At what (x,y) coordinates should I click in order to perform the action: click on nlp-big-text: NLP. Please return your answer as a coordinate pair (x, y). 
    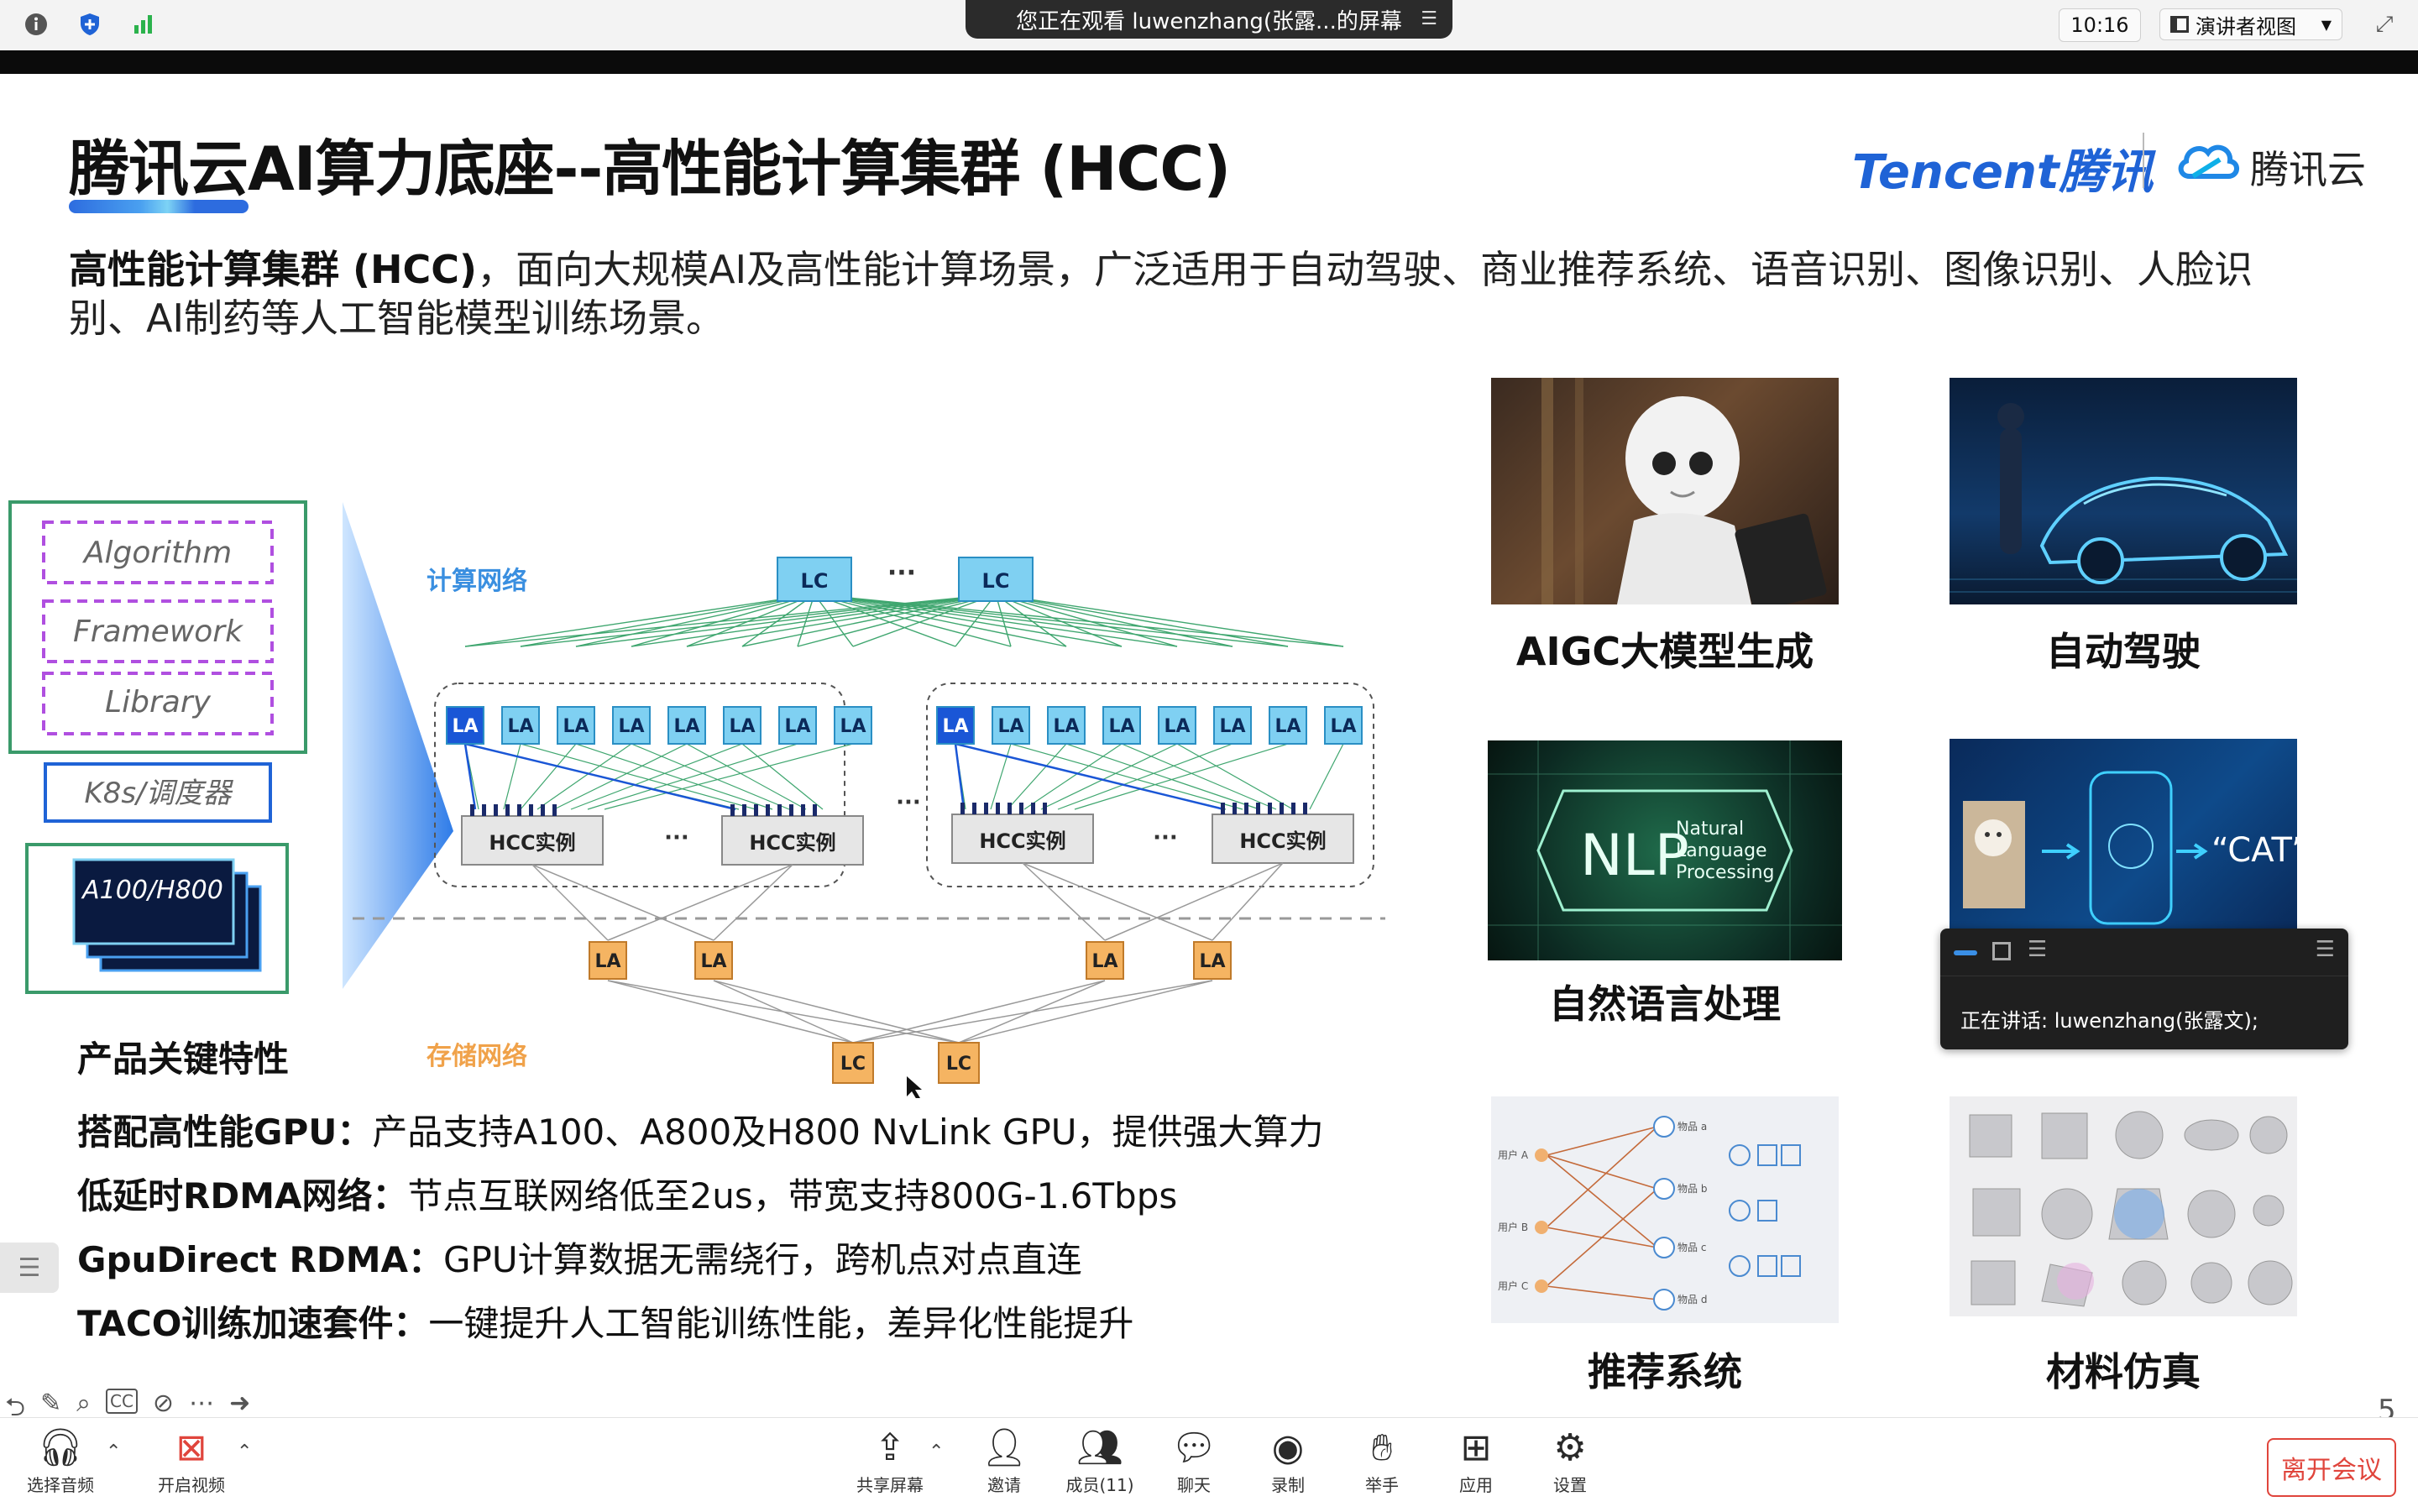
    Looking at the image, I should click on (1634, 856).